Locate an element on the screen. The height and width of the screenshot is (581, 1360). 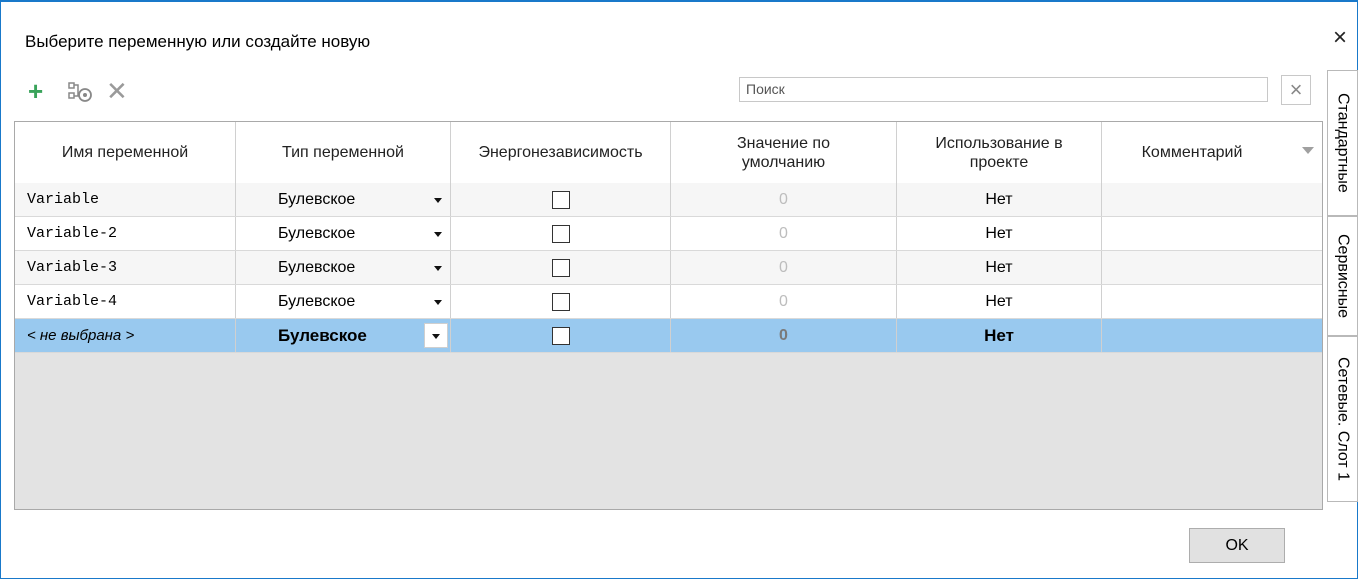
table-row: Variable-3 Булевское 0 Нет is located at coordinates (668, 268).